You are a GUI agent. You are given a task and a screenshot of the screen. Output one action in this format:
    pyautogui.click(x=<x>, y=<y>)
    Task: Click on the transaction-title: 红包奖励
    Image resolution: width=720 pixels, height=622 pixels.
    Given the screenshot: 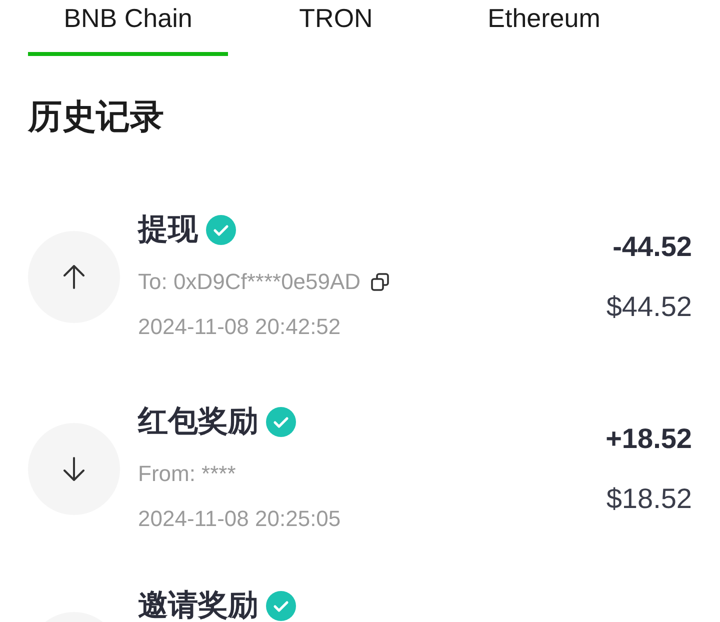 What is the action you would take?
    pyautogui.click(x=198, y=422)
    